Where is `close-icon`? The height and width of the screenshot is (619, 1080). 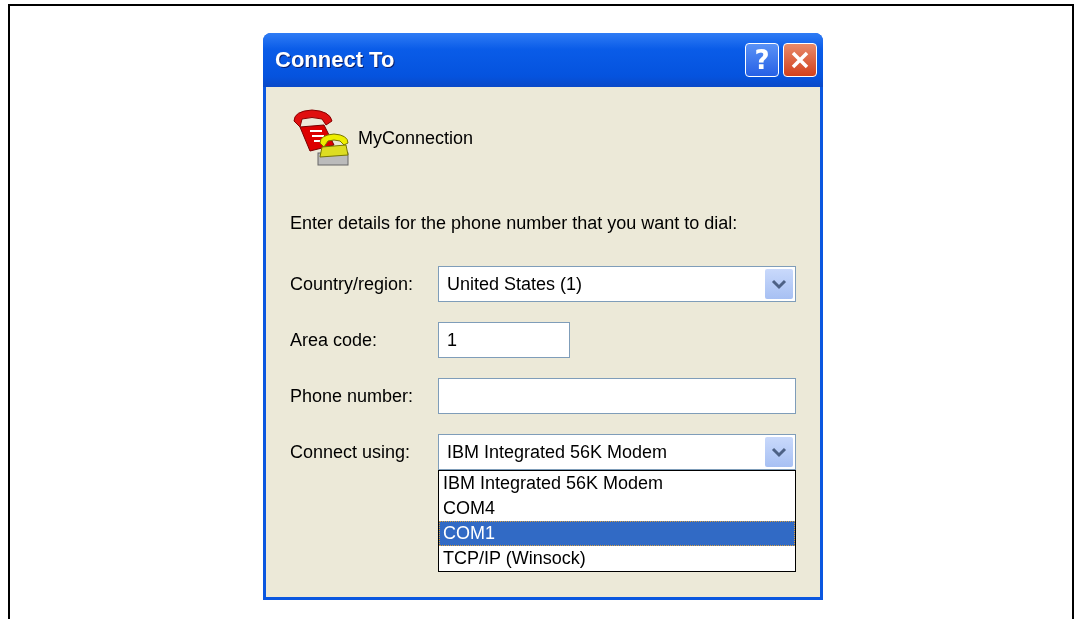
close-icon is located at coordinates (800, 60).